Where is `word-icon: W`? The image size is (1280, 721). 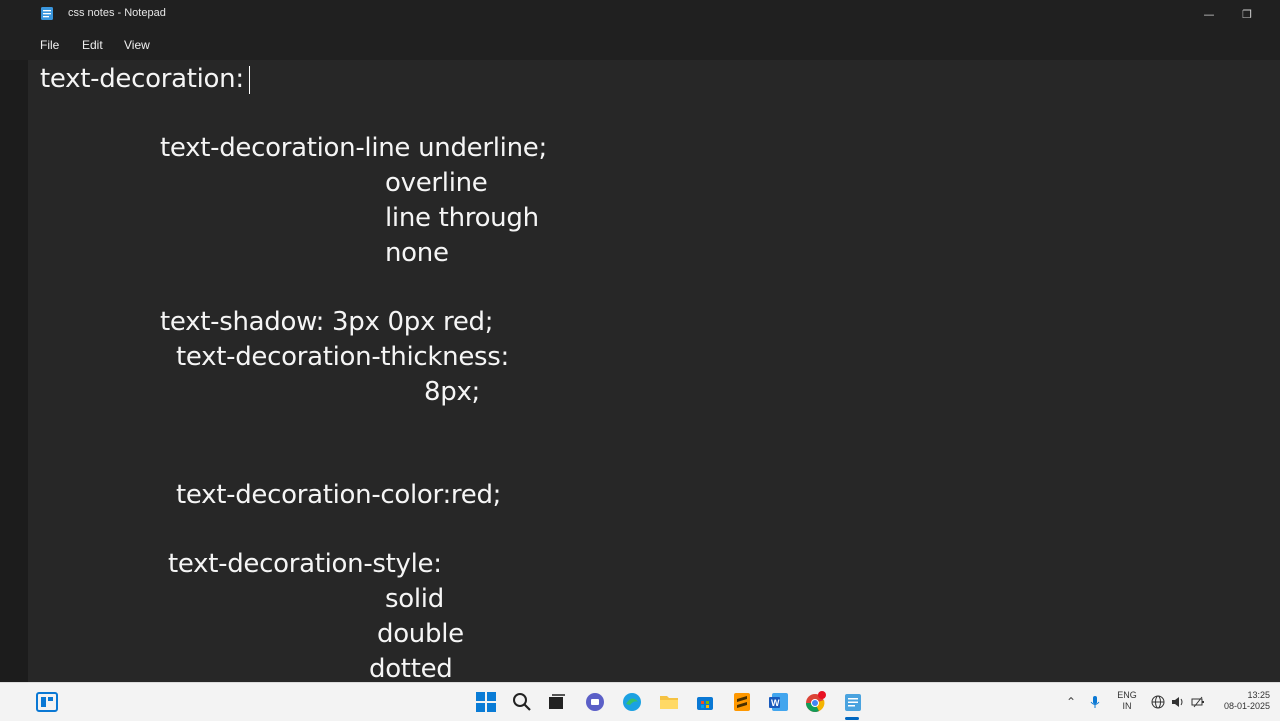 word-icon: W is located at coordinates (779, 702).